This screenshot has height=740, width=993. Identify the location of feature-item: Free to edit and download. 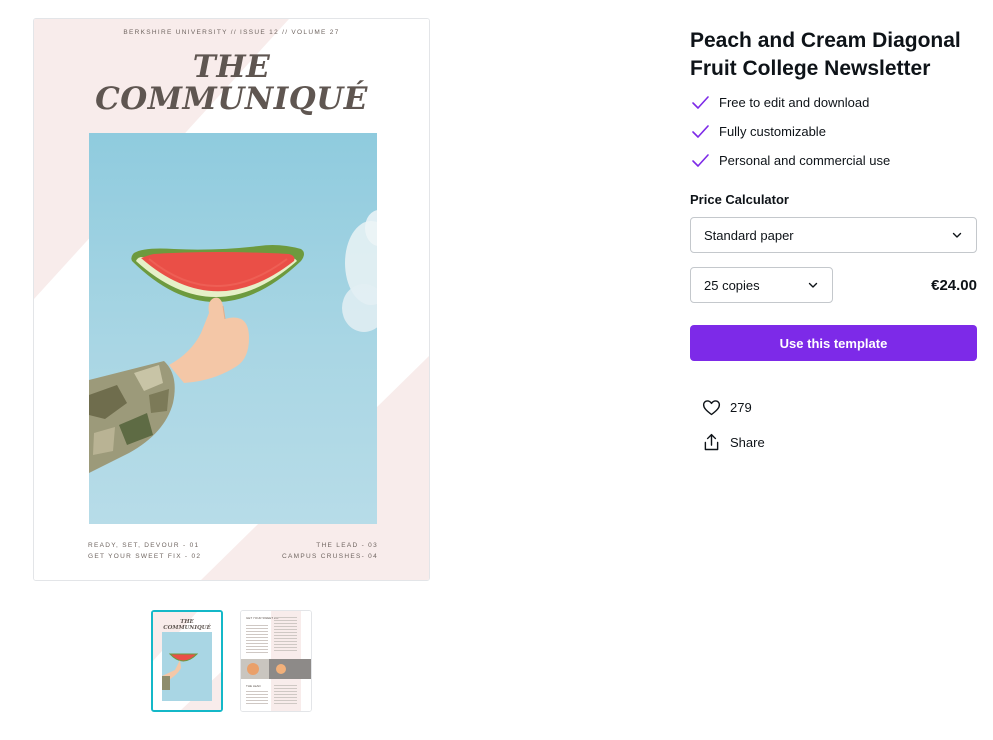
(790, 102).